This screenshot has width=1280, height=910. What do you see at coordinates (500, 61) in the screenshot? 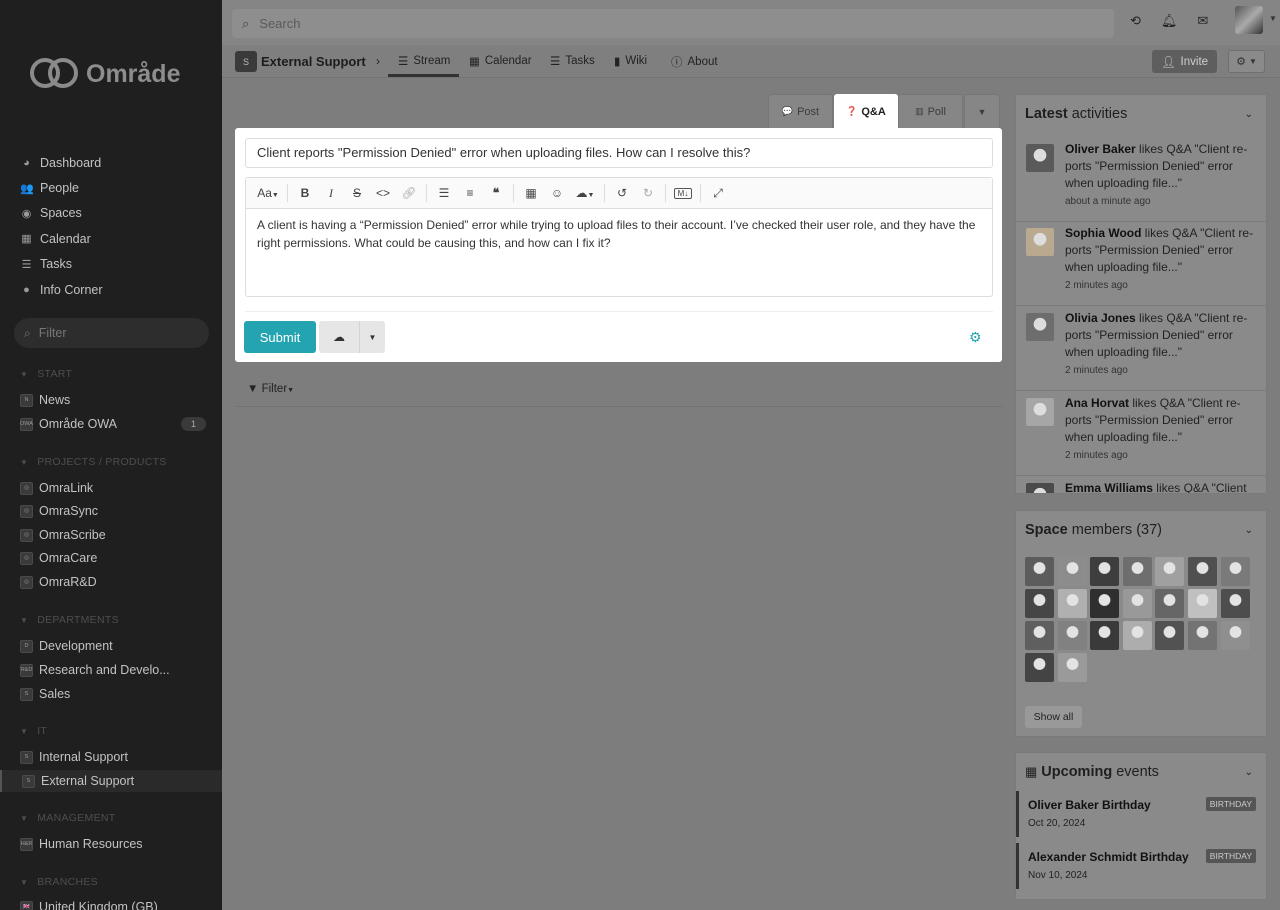
I see `tab-calendar: ▦ Calendar` at bounding box center [500, 61].